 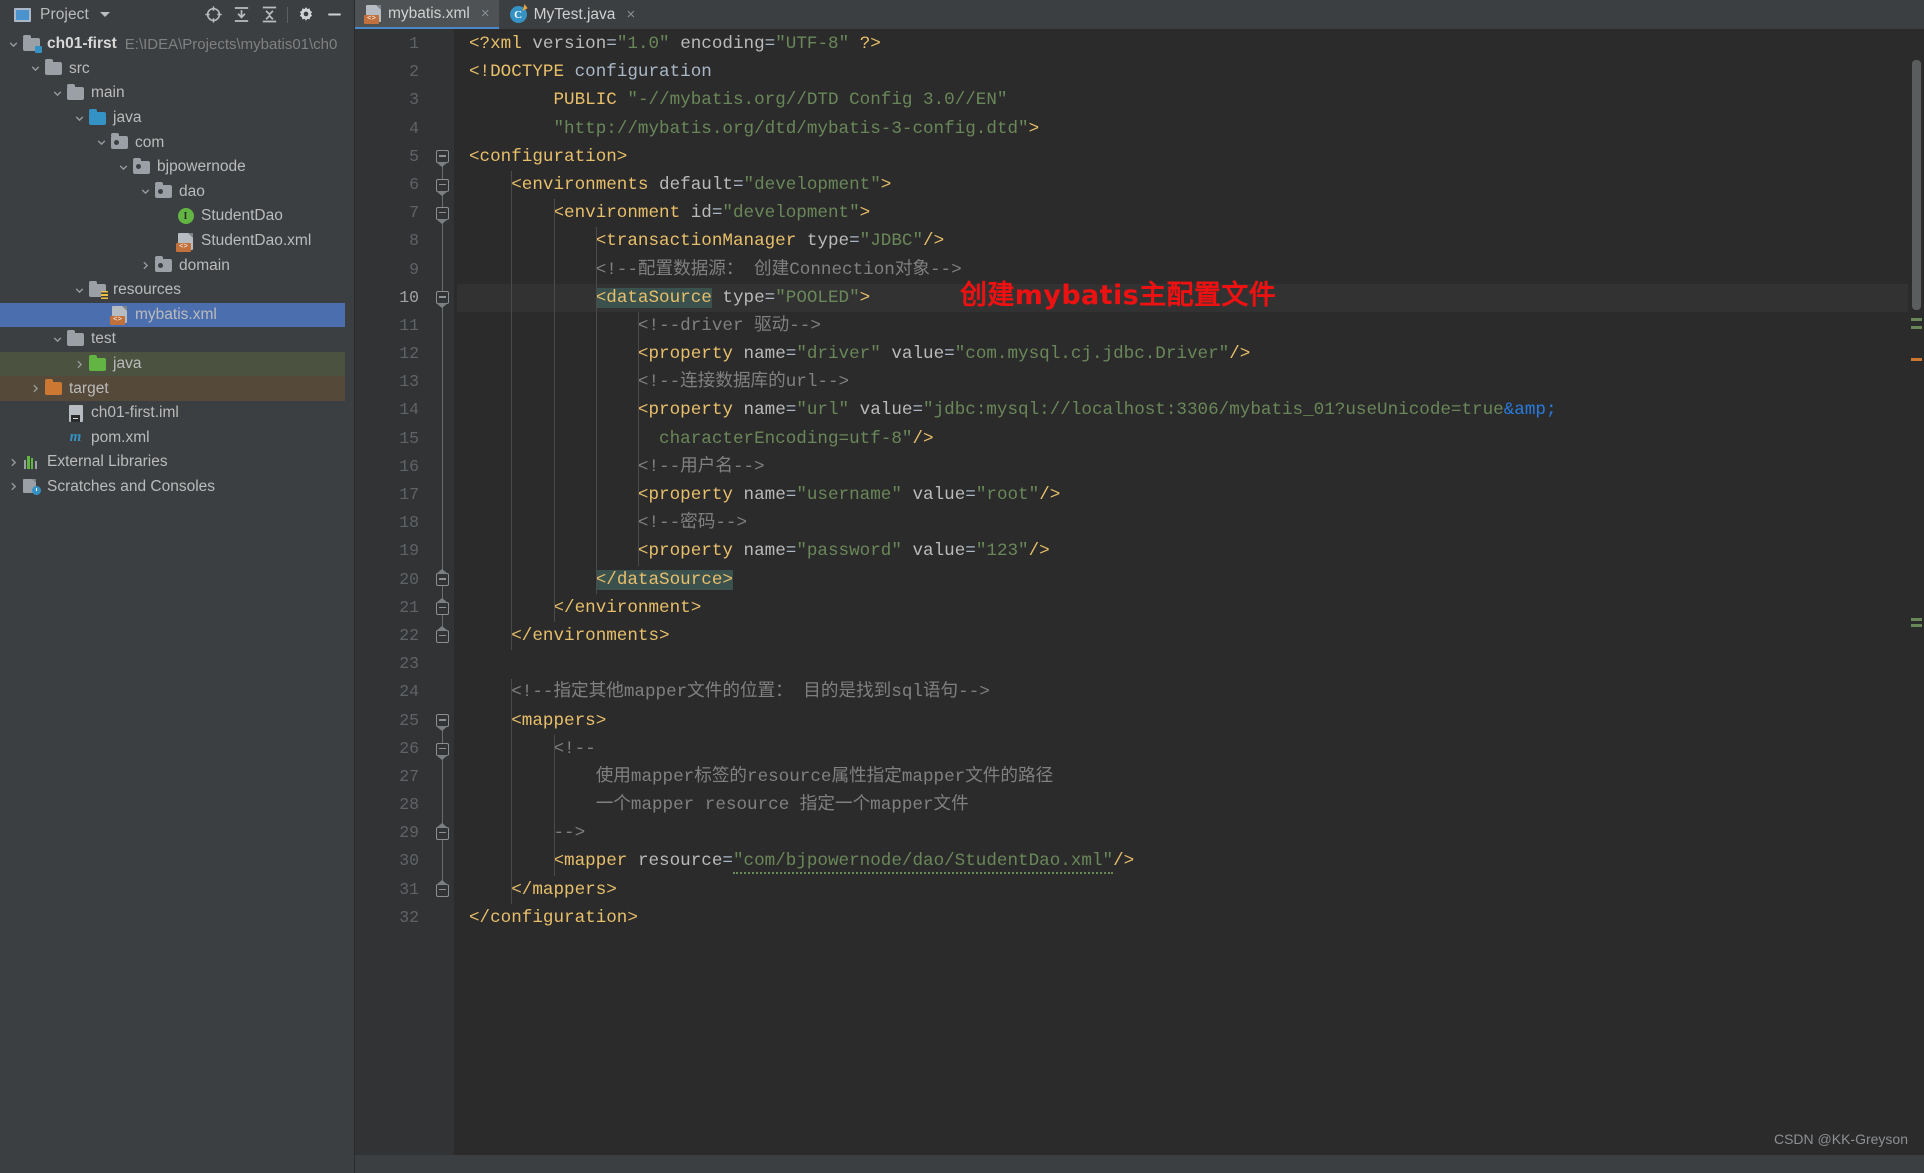 What do you see at coordinates (177, 388) in the screenshot?
I see `tree-item-target: target` at bounding box center [177, 388].